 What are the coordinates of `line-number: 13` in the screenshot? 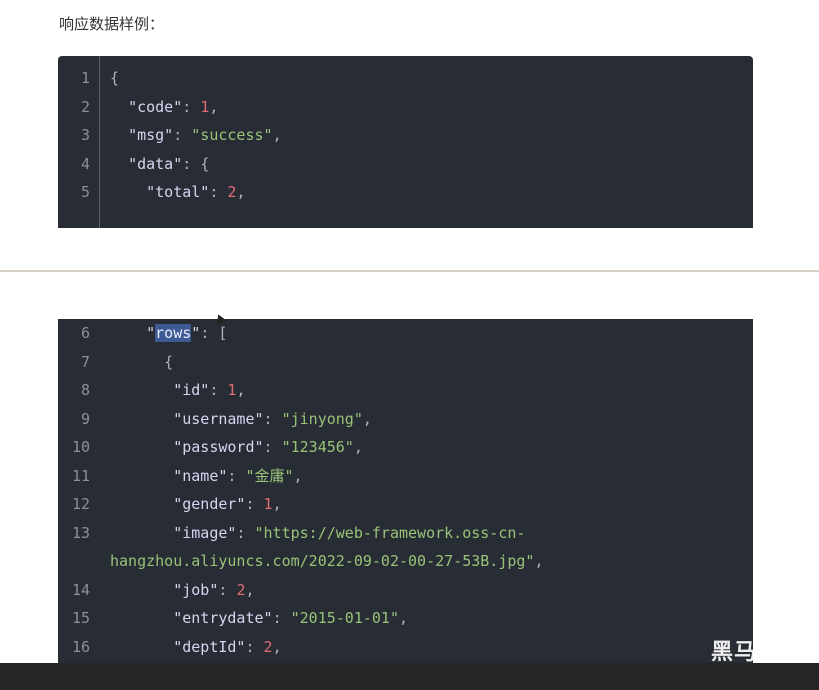 It's located at (80, 532).